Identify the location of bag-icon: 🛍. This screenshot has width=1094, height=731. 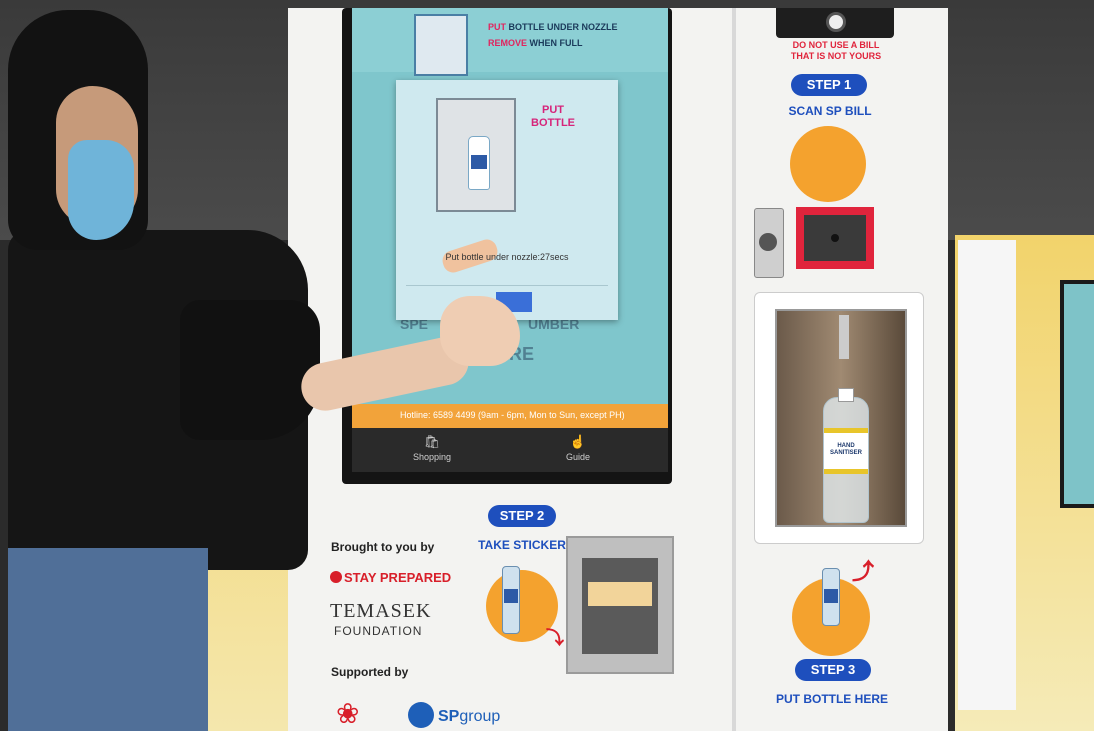
(432, 441).